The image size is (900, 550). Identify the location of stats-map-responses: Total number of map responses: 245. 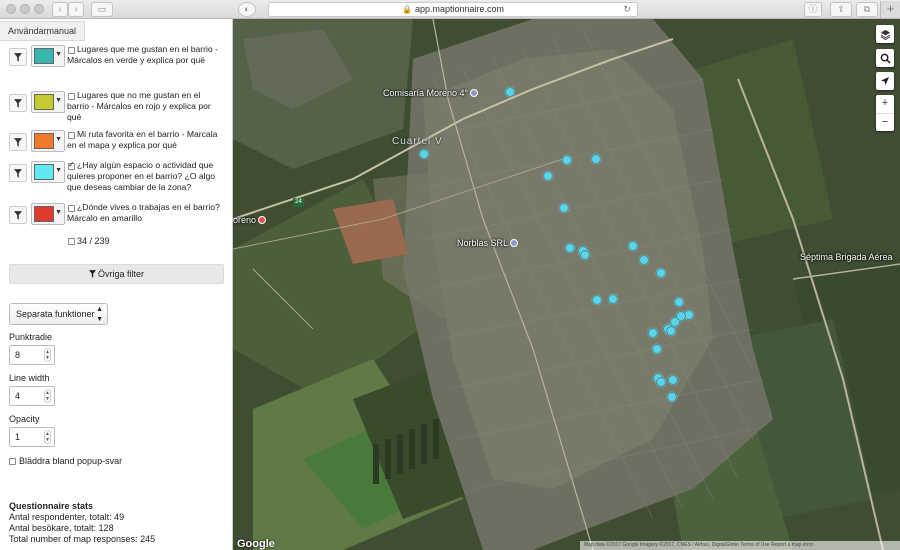
(82, 539).